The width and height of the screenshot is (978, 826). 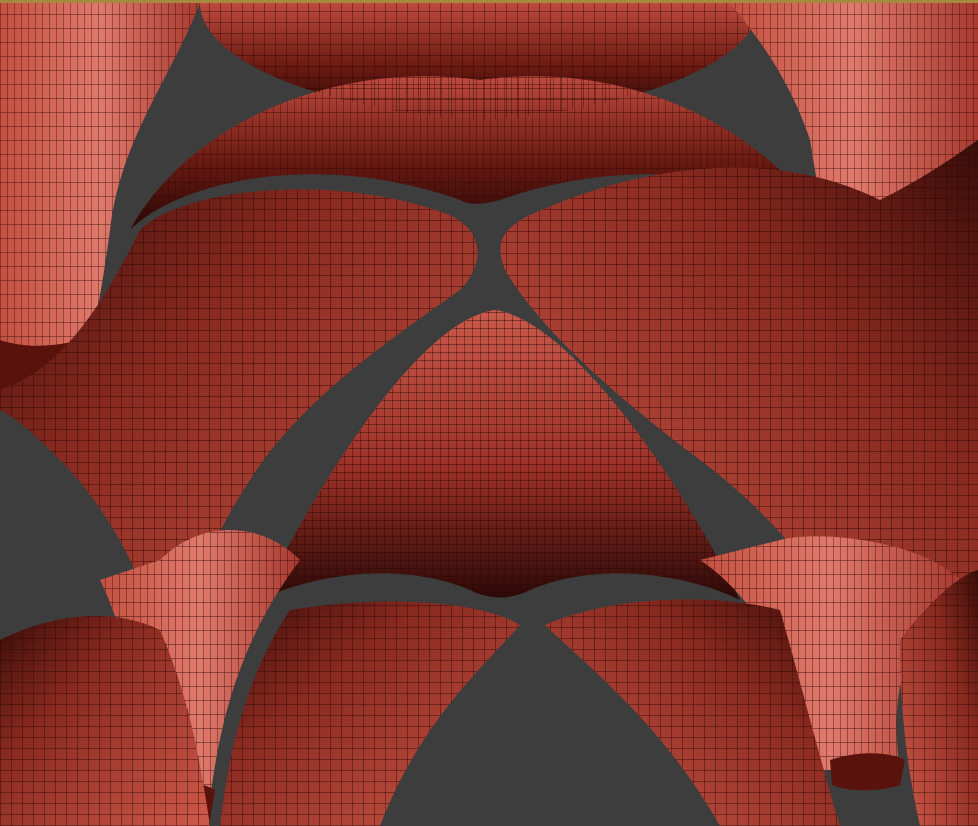 What do you see at coordinates (489, 1) in the screenshot?
I see `viewport-active-border` at bounding box center [489, 1].